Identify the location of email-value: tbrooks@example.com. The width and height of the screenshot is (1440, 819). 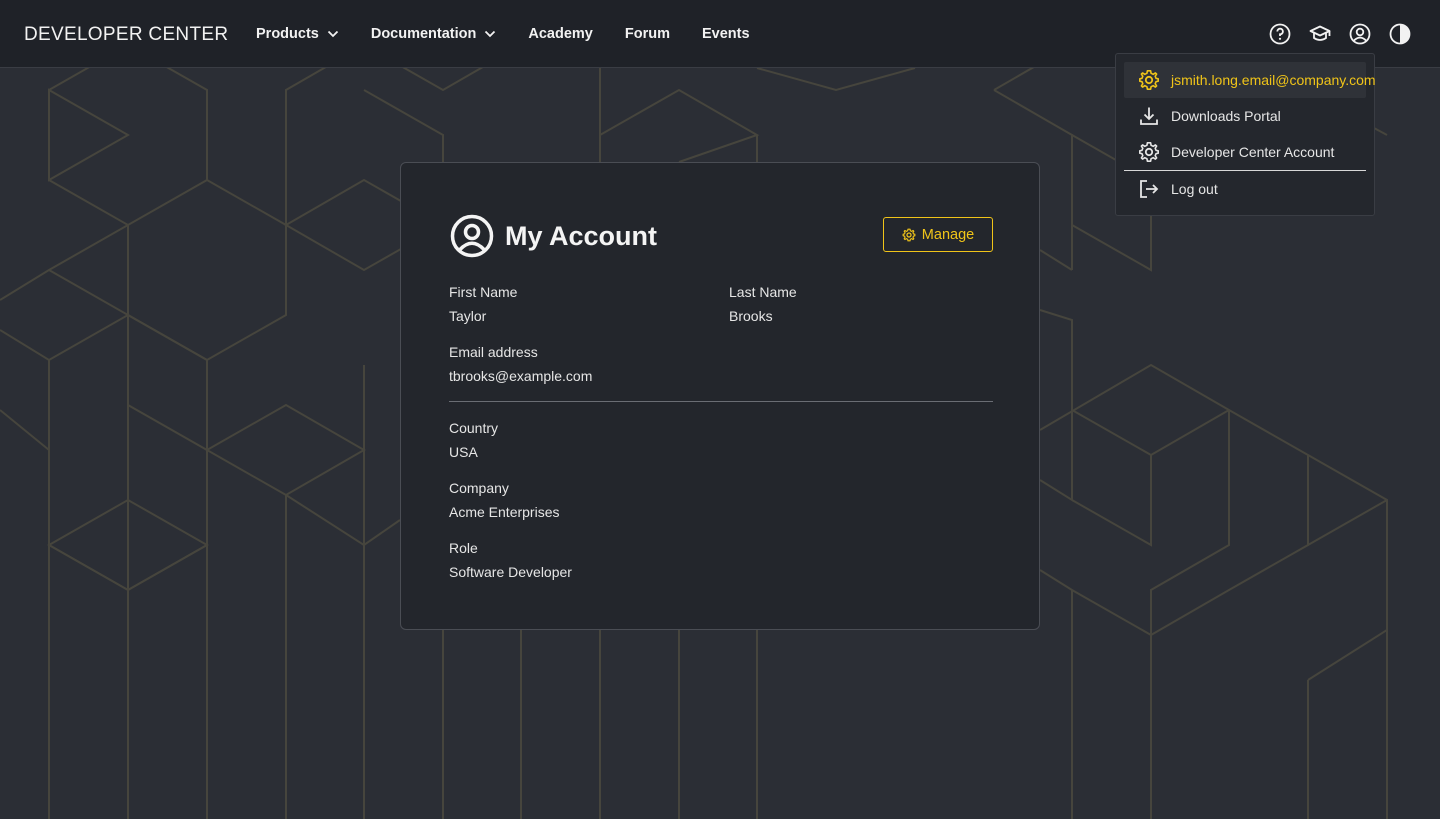
(521, 376).